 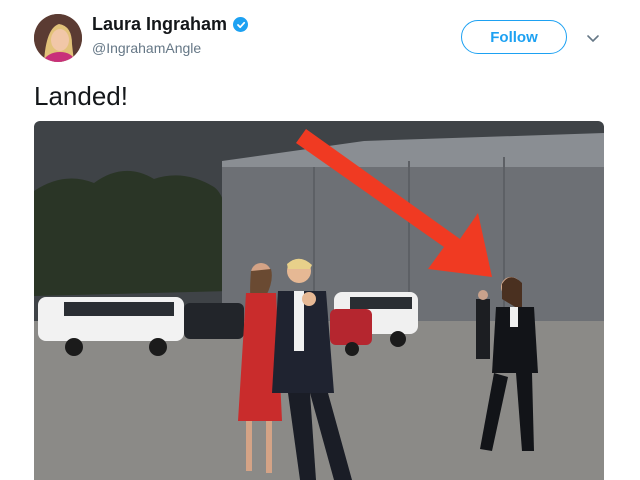 I want to click on red-car, so click(x=351, y=327).